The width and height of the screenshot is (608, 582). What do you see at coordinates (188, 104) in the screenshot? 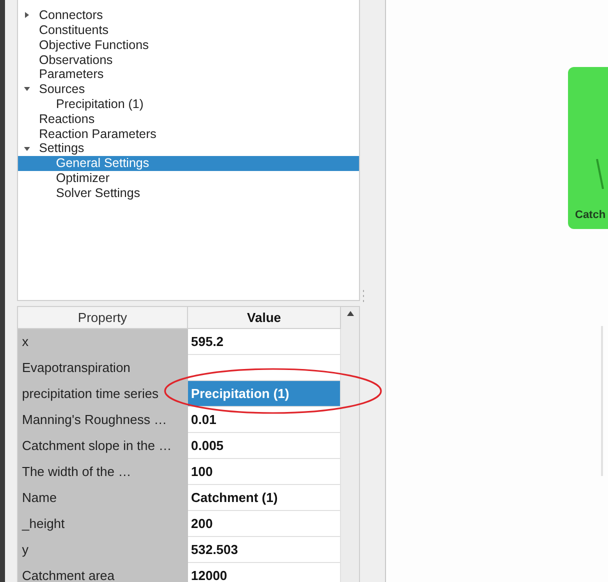
I see `tree-item: Precipitation (1)` at bounding box center [188, 104].